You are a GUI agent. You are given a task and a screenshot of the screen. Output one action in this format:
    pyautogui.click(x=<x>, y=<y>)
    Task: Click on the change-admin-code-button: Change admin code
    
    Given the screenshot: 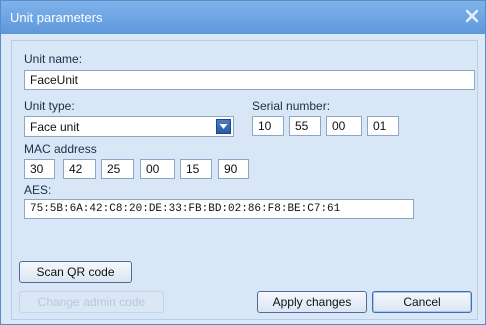 What is the action you would take?
    pyautogui.click(x=91, y=302)
    